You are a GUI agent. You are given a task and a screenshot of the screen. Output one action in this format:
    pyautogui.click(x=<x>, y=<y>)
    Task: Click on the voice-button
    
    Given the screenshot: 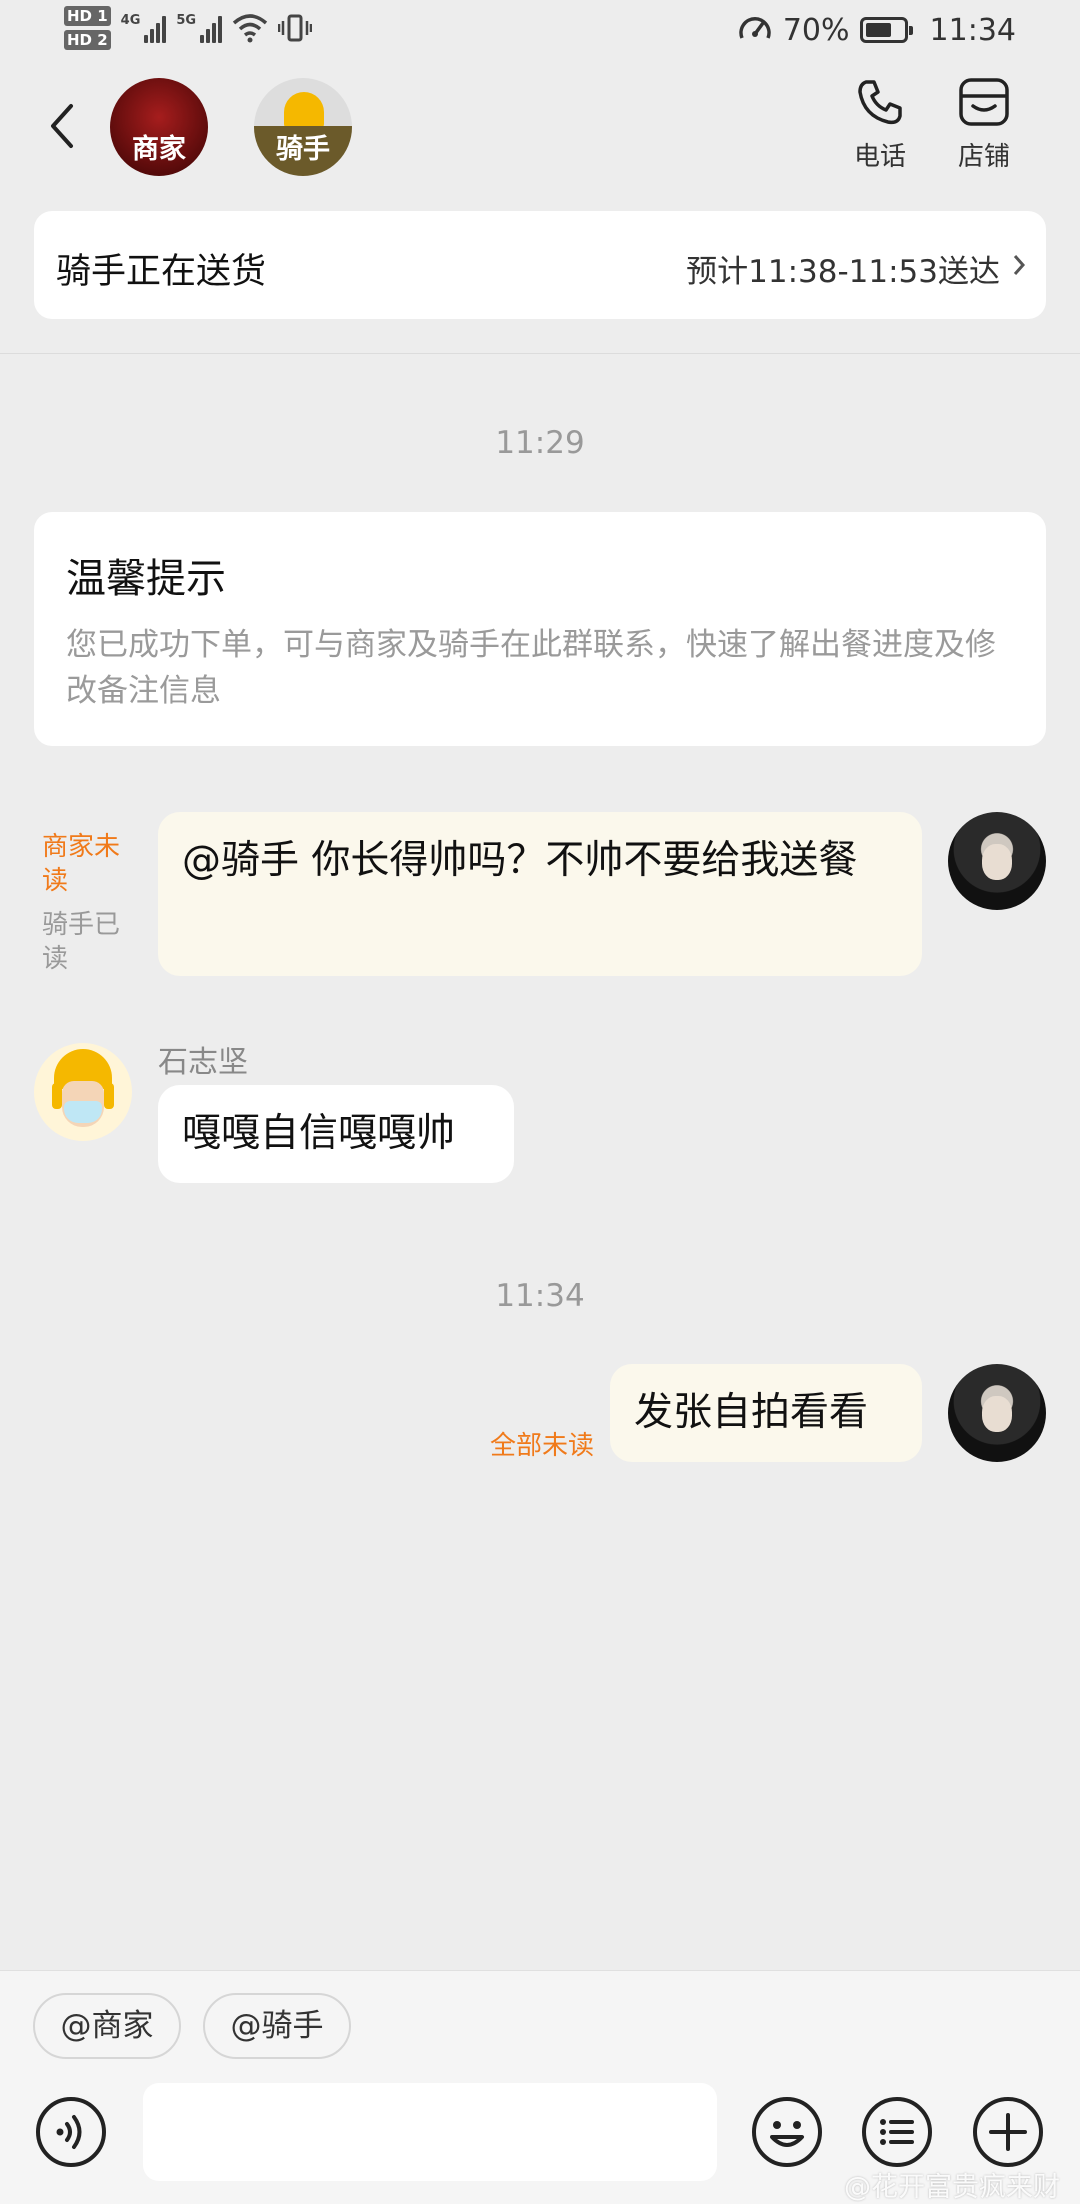 What is the action you would take?
    pyautogui.click(x=71, y=2132)
    